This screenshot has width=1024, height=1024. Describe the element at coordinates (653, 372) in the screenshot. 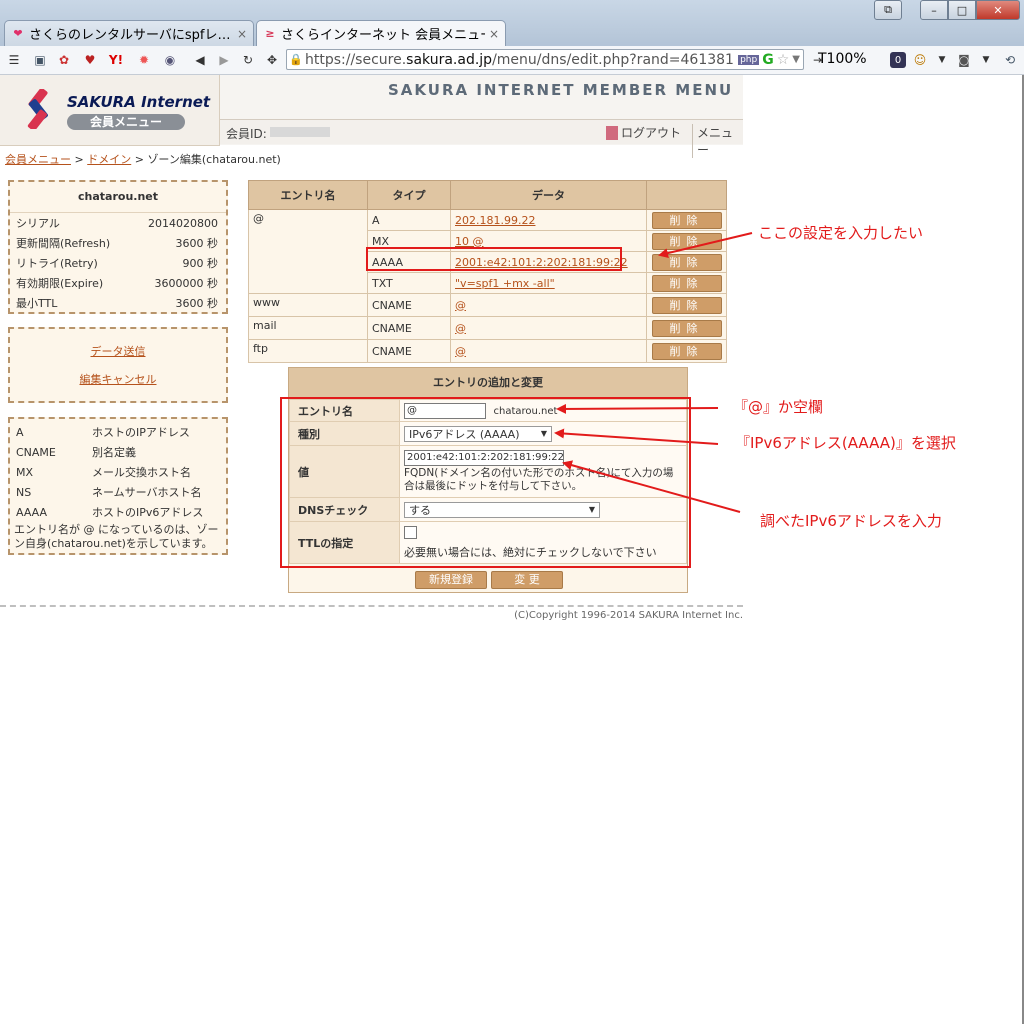

I see `annotation-arrows` at that location.